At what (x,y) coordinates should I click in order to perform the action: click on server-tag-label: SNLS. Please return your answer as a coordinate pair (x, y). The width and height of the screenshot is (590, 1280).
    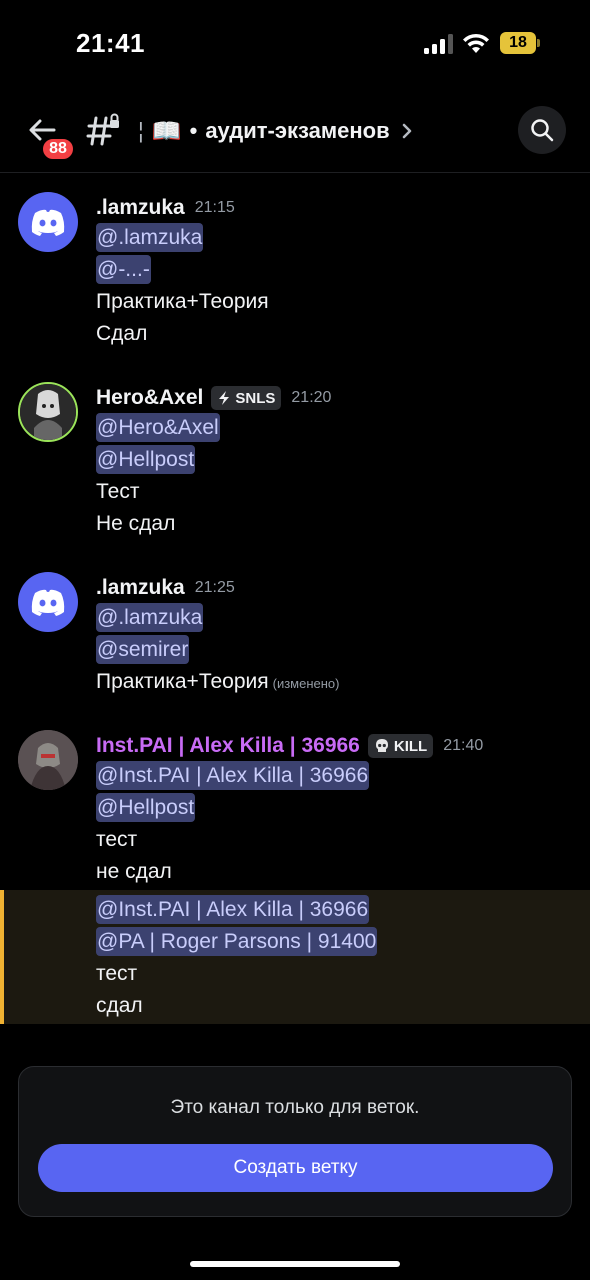
    Looking at the image, I should click on (255, 398).